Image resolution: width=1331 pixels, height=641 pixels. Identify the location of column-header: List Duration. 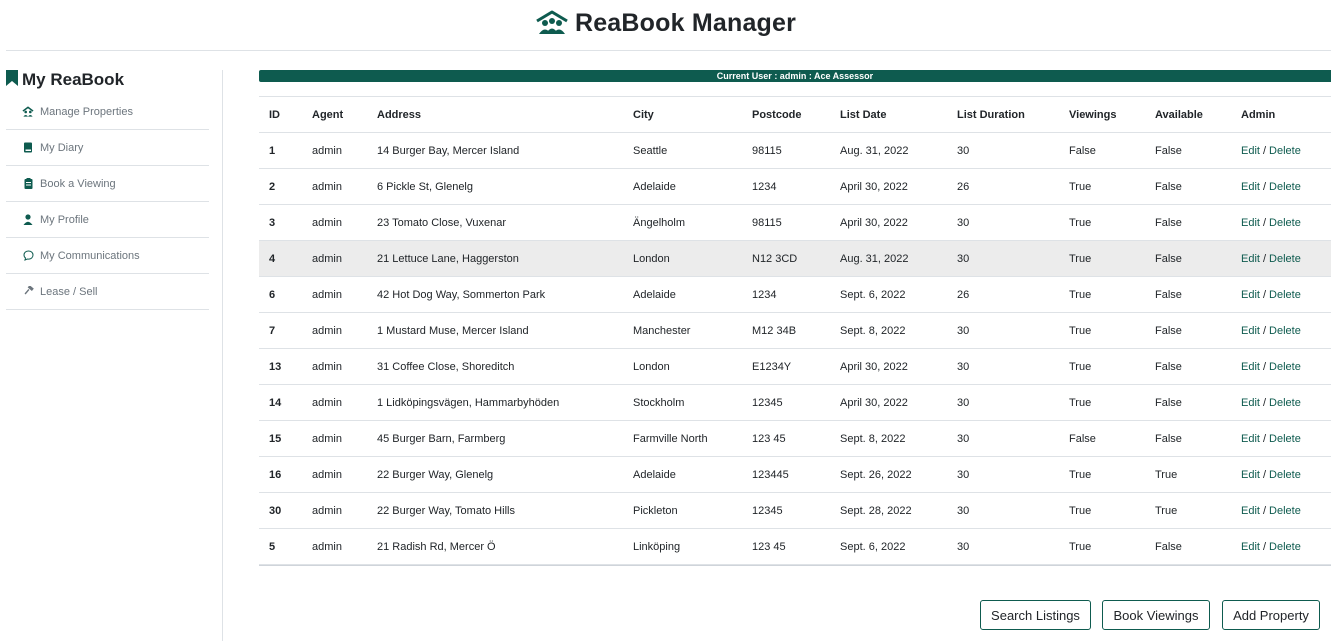
(1003, 114).